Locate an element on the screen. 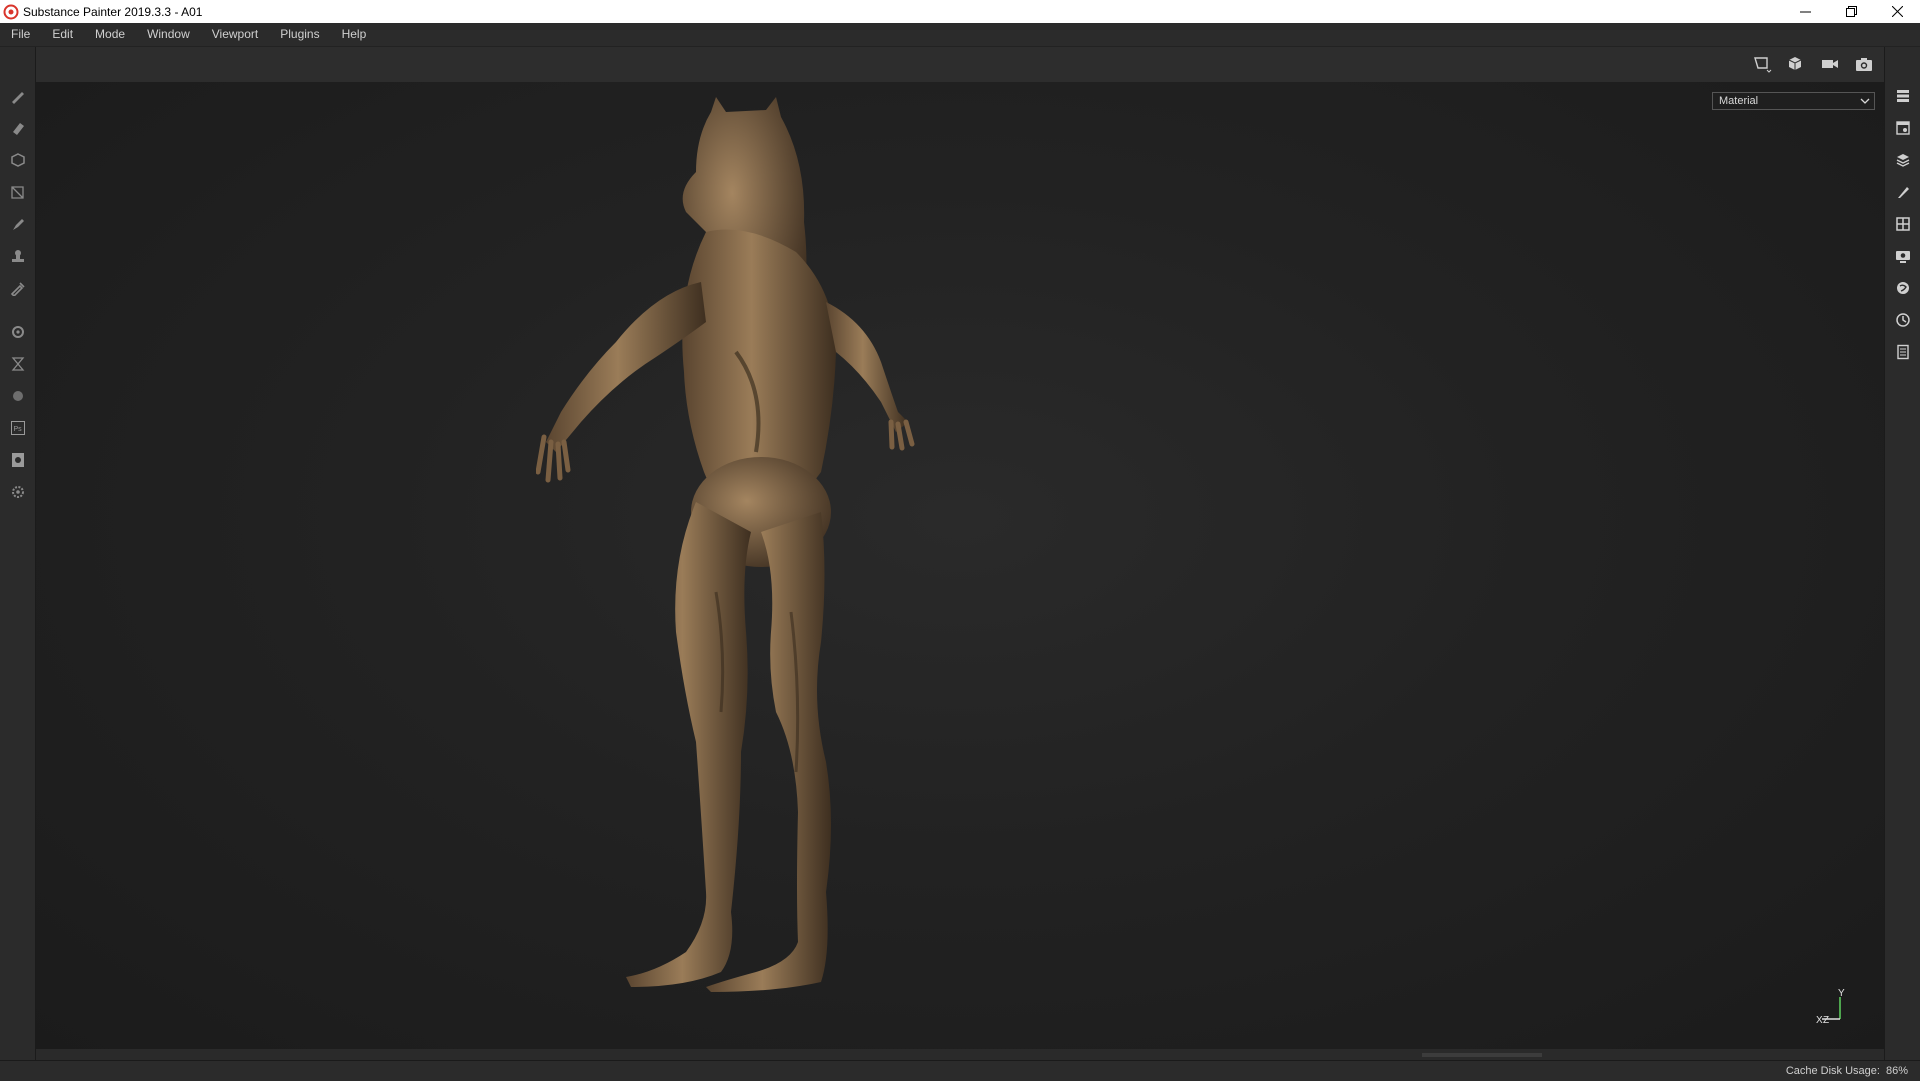  settings-button is located at coordinates (18, 492).